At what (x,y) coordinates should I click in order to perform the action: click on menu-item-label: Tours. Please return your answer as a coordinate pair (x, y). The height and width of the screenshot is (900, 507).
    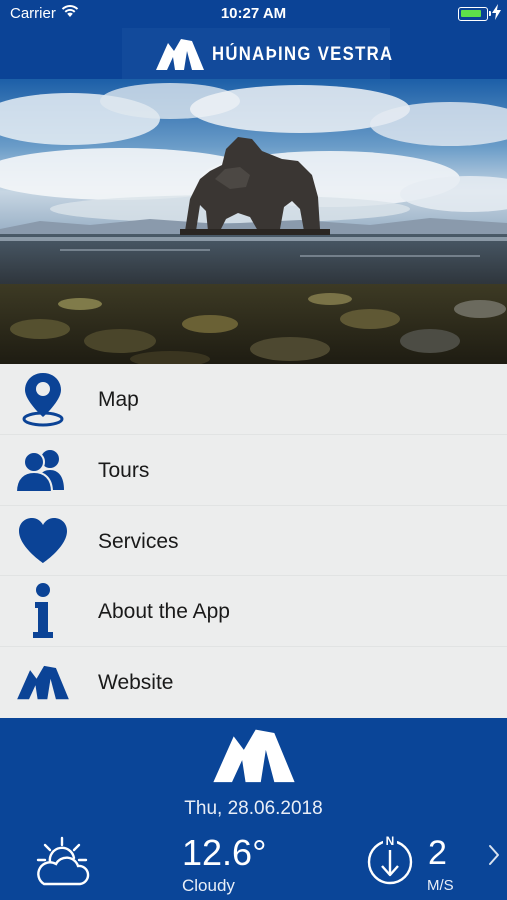
    Looking at the image, I should click on (124, 470).